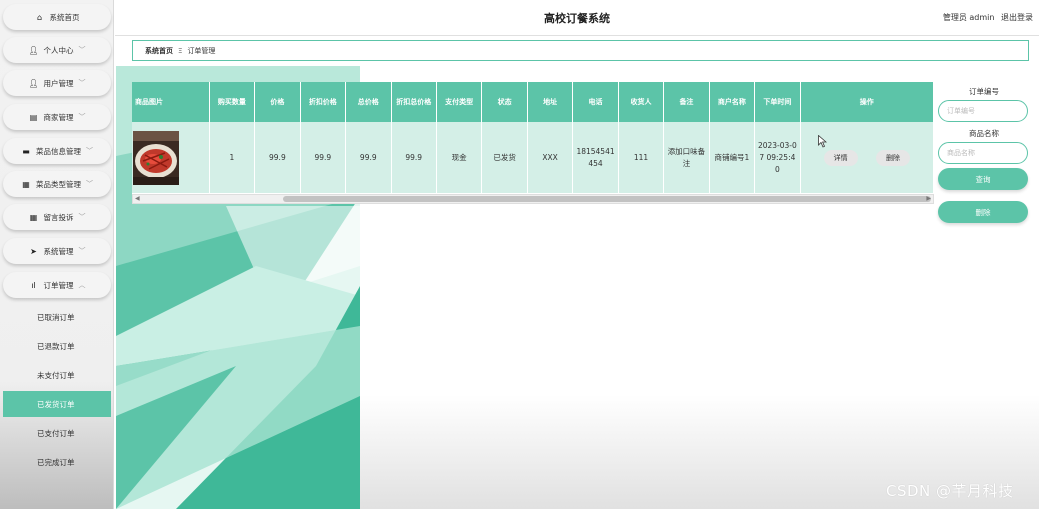 This screenshot has height=509, width=1039. Describe the element at coordinates (950, 491) in the screenshot. I see `watermark: CSDN @芊月科技` at that location.